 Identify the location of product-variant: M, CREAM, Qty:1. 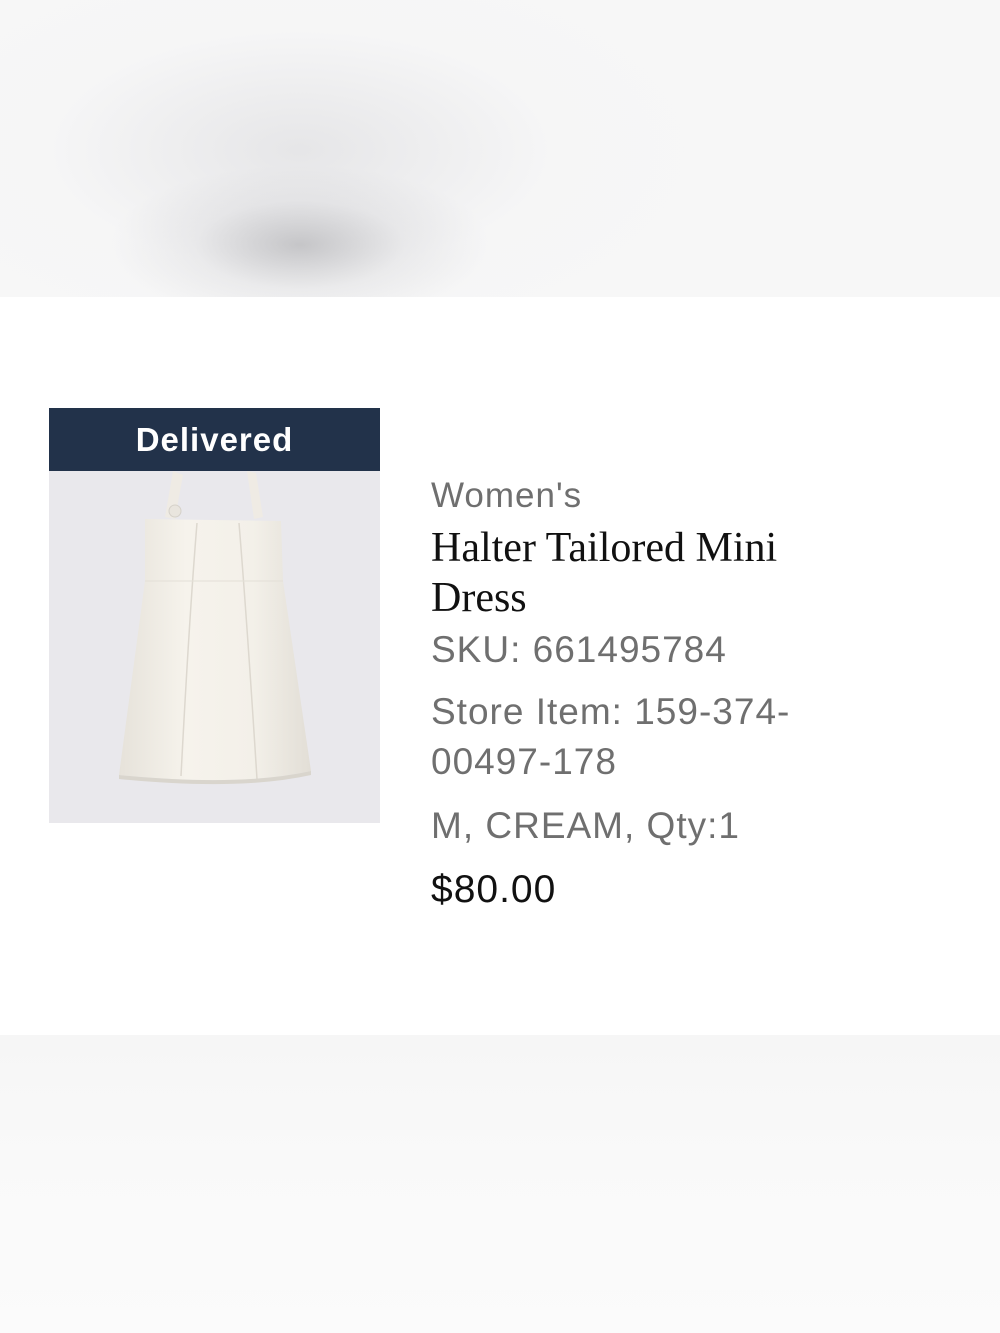
(585, 825).